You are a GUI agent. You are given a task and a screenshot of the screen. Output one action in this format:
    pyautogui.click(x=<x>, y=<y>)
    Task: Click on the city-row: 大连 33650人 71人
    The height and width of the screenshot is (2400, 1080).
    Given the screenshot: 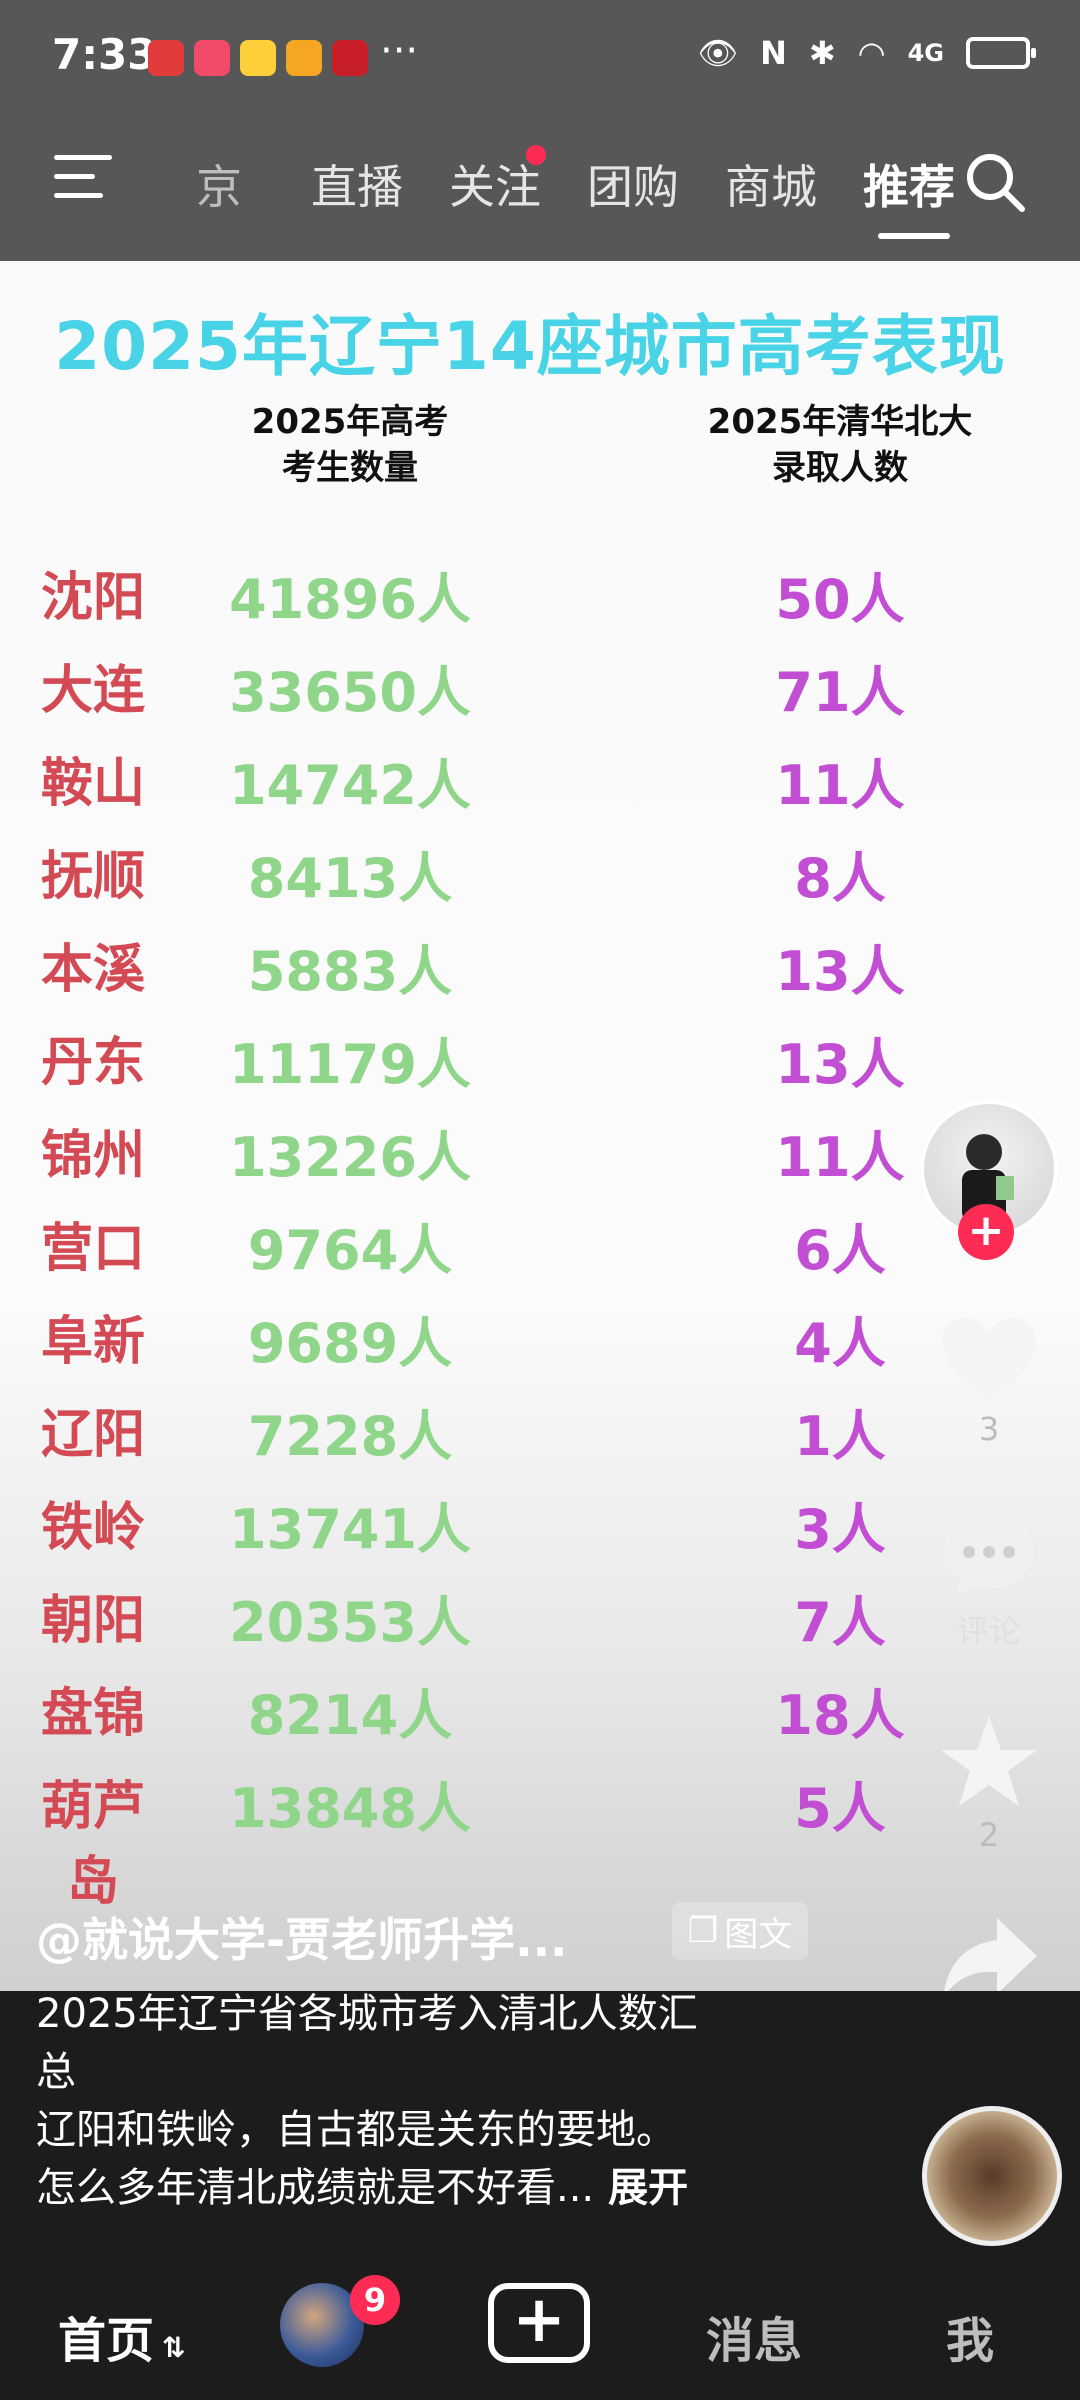 What is the action you would take?
    pyautogui.click(x=540, y=688)
    